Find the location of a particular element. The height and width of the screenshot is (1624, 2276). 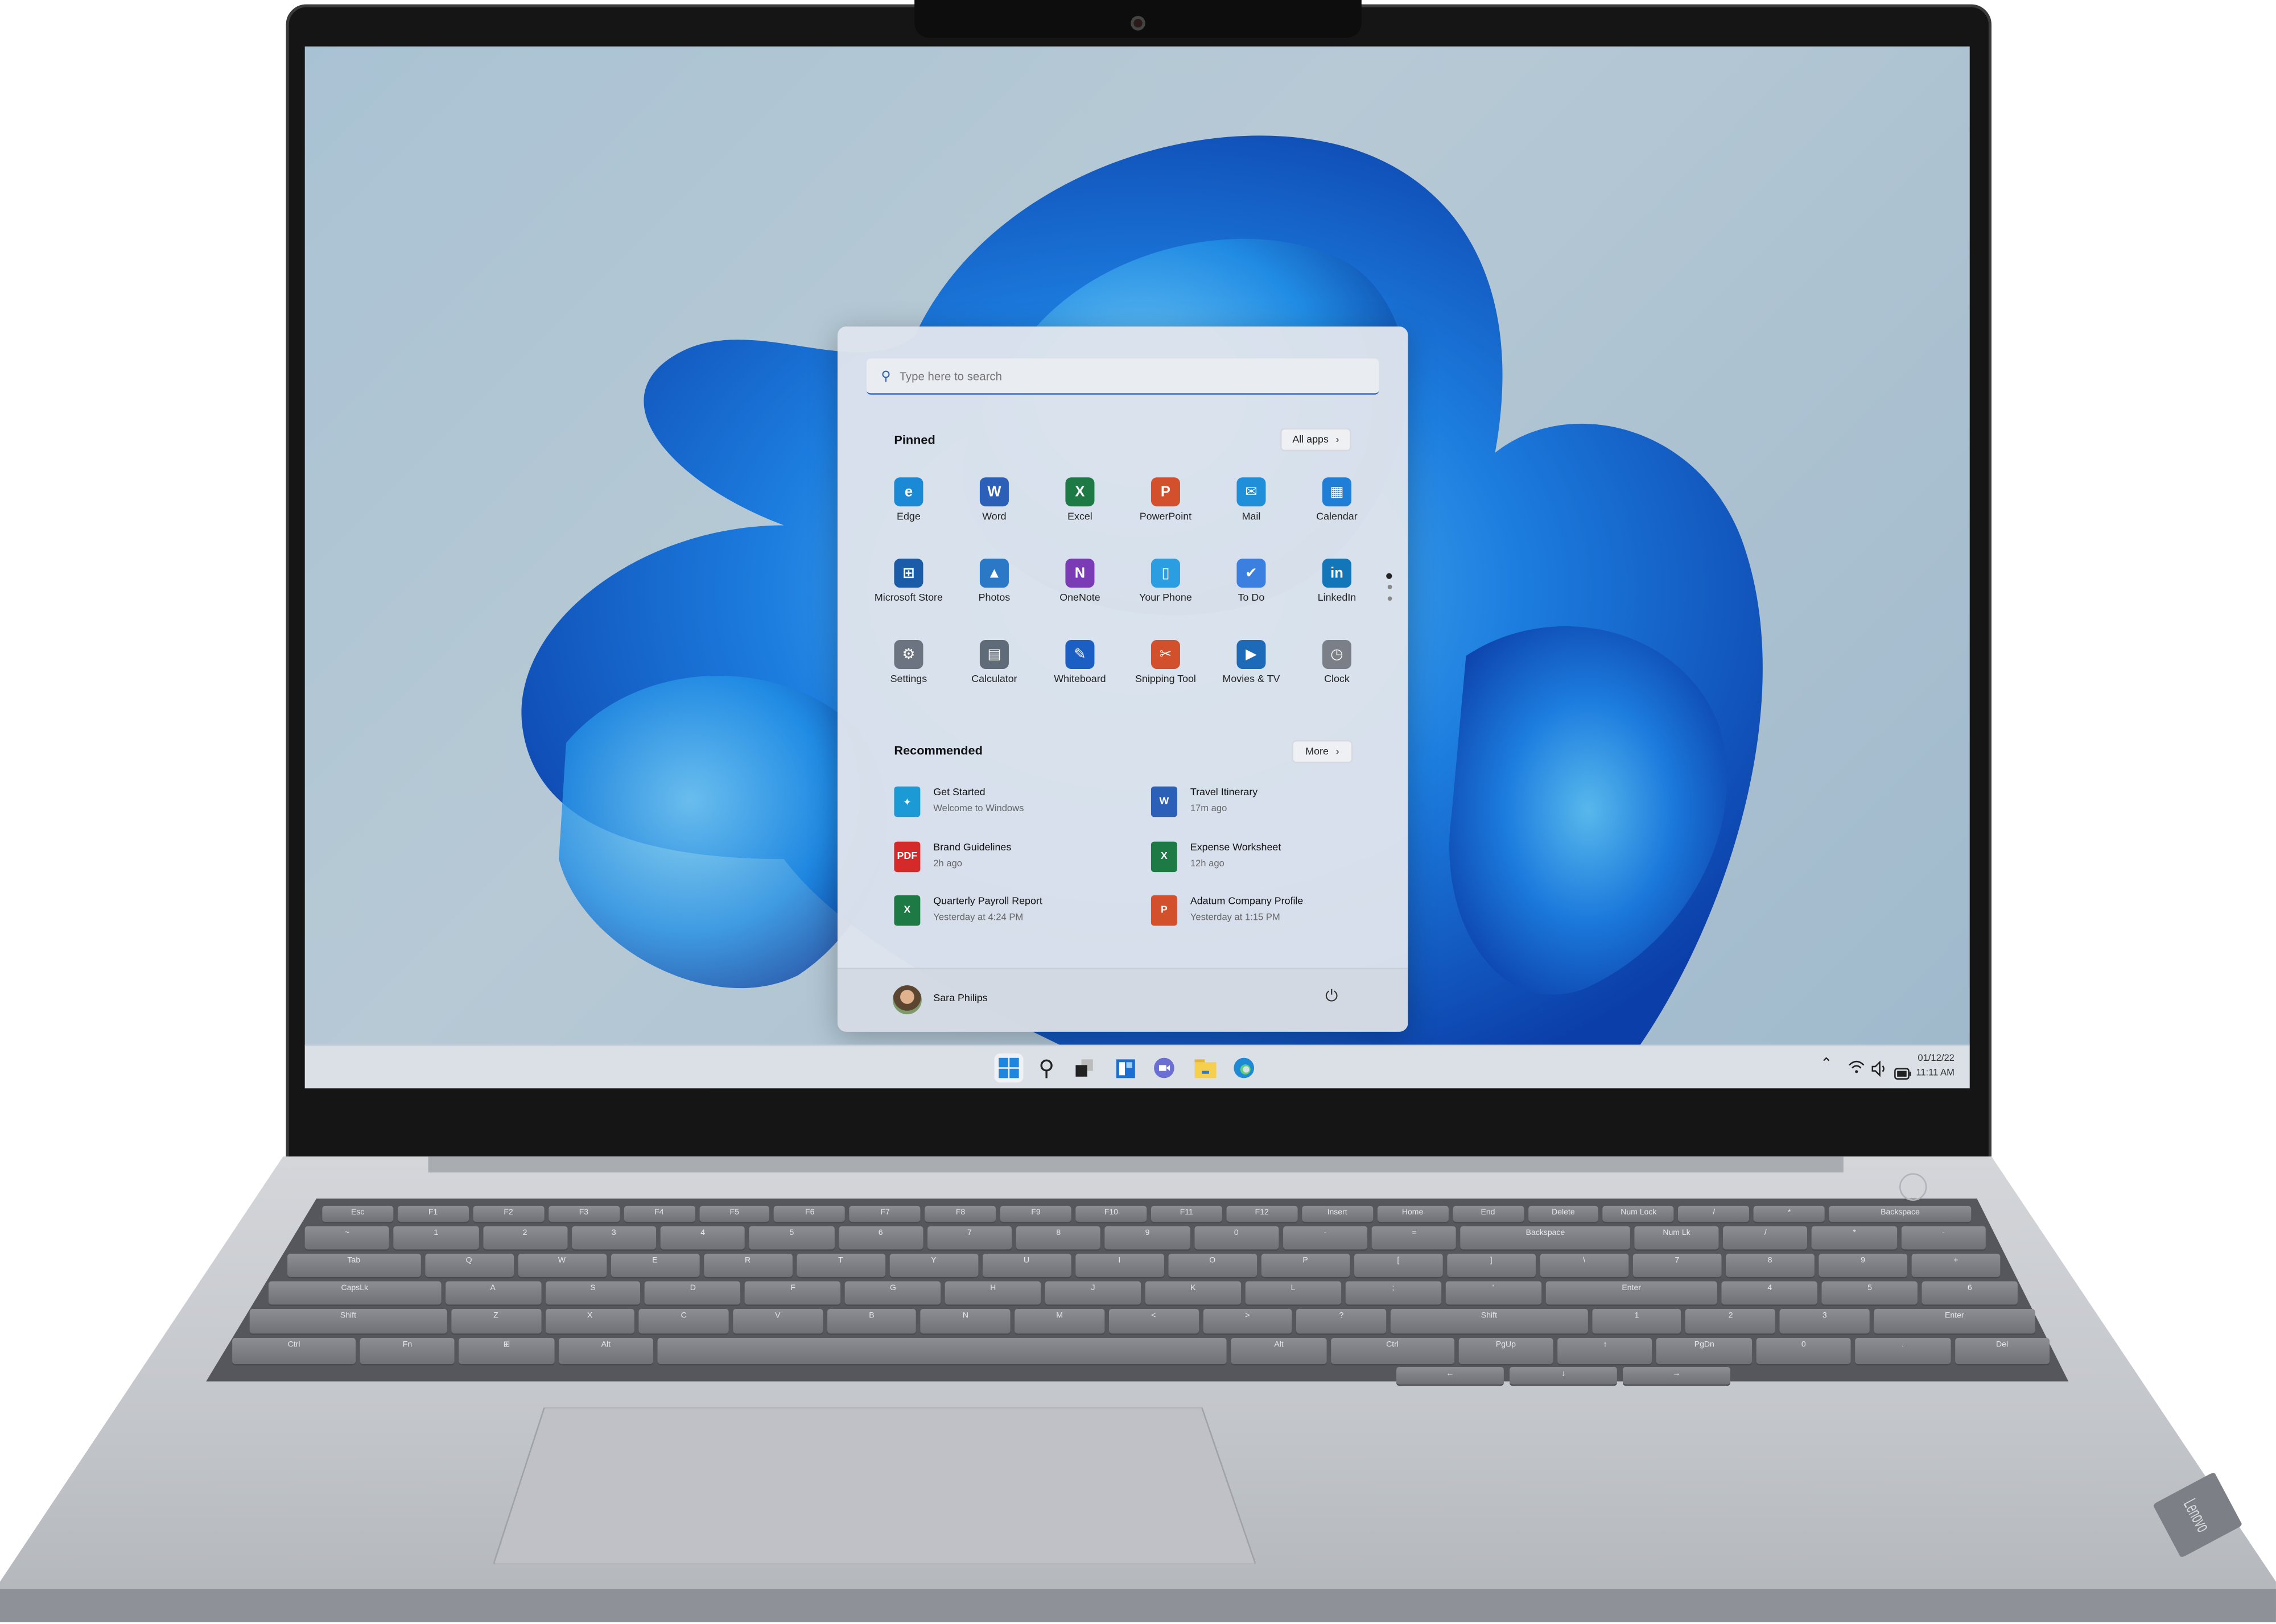

keyboard-key: Num Lock is located at coordinates (1639, 1213).